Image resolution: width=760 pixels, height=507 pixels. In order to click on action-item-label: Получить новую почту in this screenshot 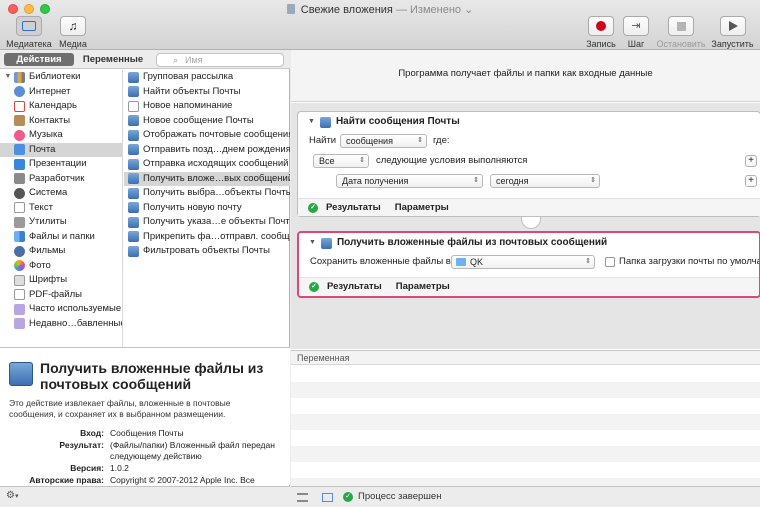, I will do `click(192, 207)`.